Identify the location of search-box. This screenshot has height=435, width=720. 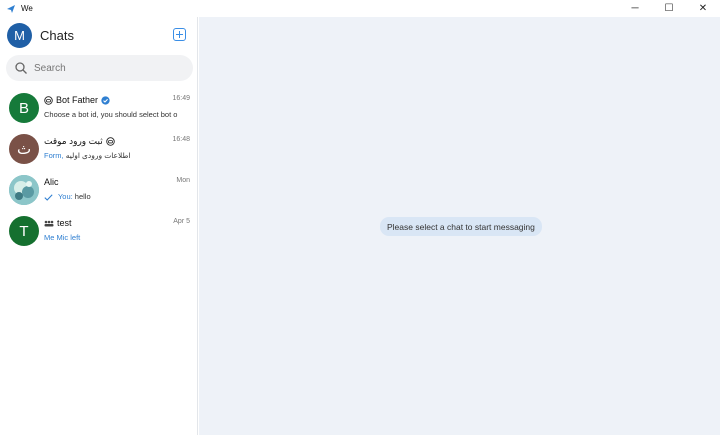
(99, 68).